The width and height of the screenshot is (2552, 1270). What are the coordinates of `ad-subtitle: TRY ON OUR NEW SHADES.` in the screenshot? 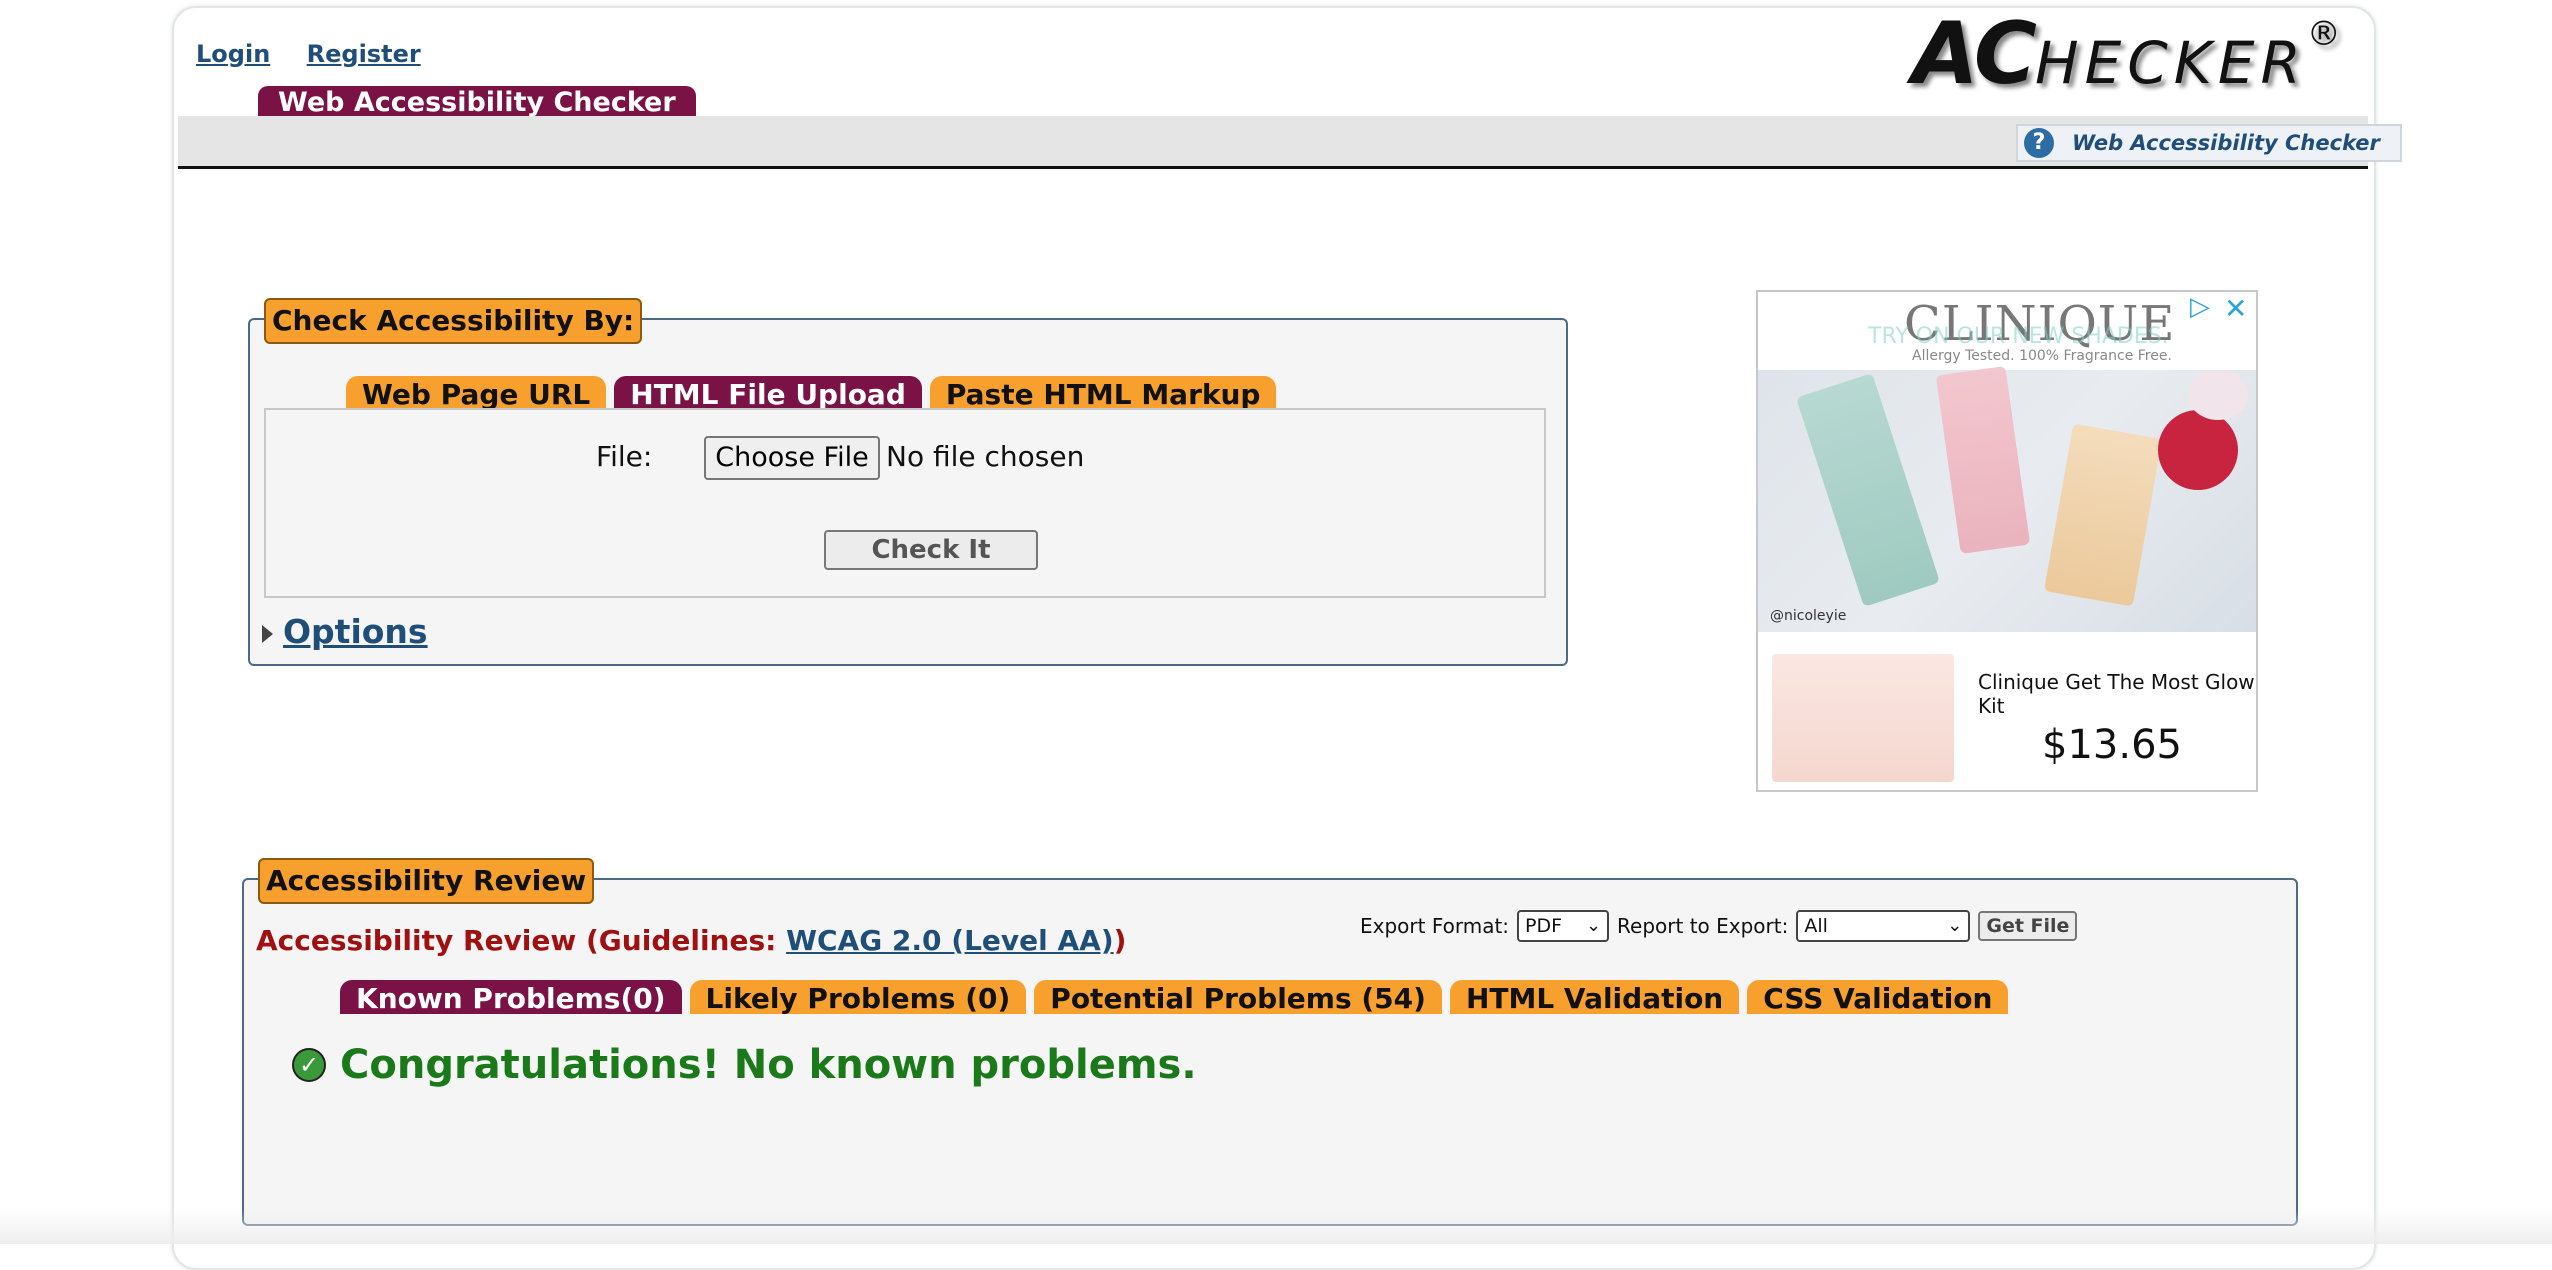 It's located at (2018, 336).